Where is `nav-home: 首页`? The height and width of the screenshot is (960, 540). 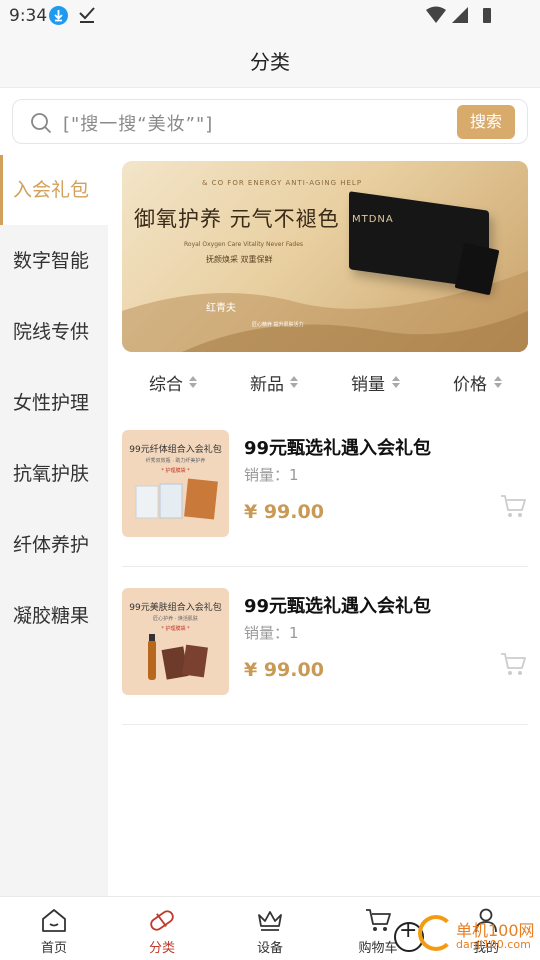
nav-home: 首页 is located at coordinates (54, 928).